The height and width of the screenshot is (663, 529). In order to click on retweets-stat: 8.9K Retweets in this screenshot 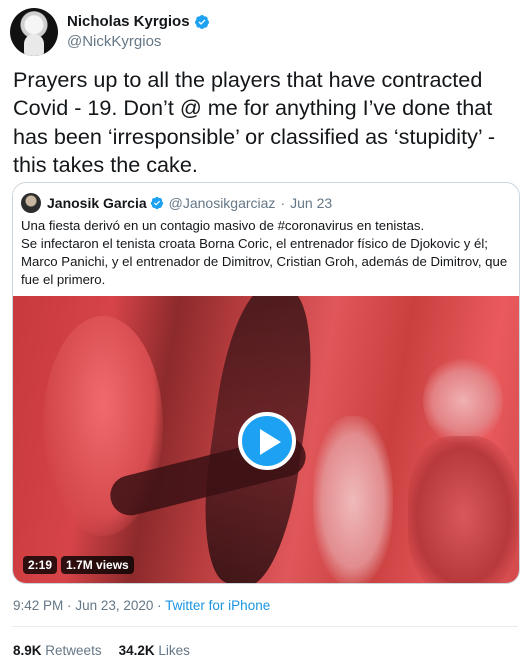, I will do `click(57, 650)`.